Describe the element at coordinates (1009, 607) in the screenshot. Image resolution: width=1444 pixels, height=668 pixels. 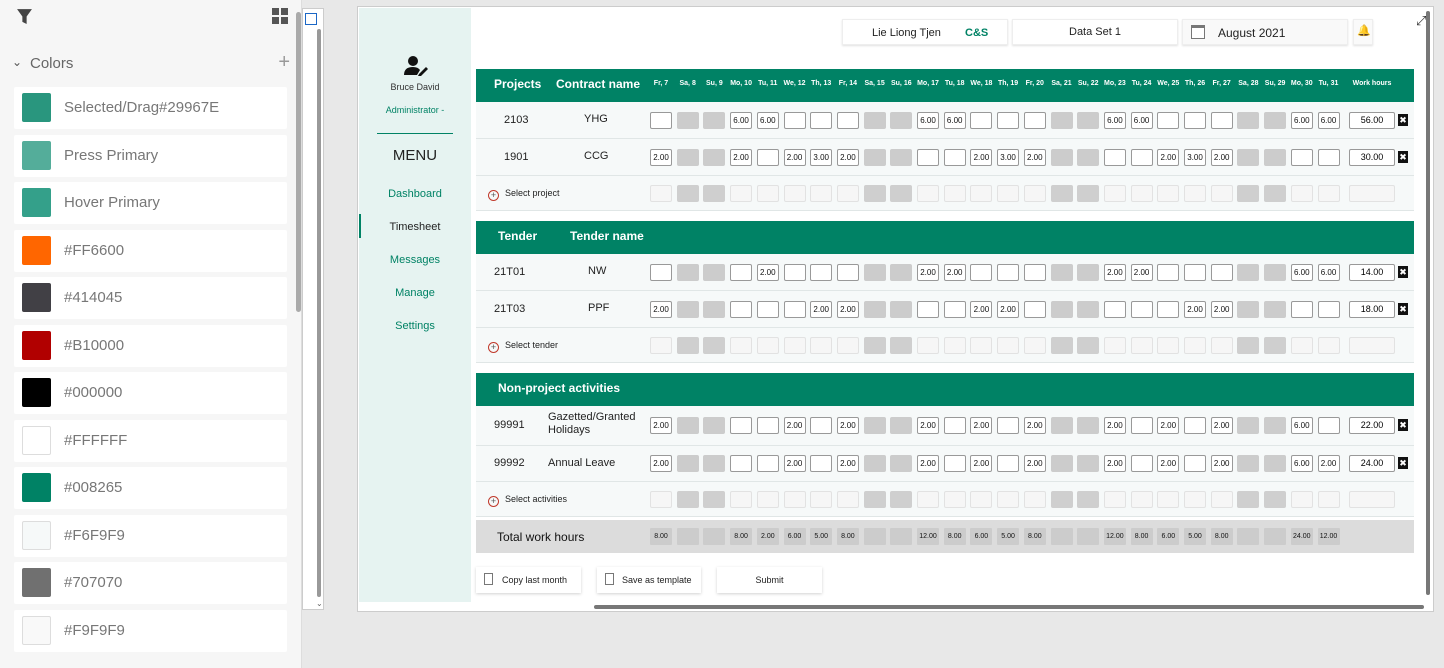
I see `app-horizontal-scrollbar` at that location.